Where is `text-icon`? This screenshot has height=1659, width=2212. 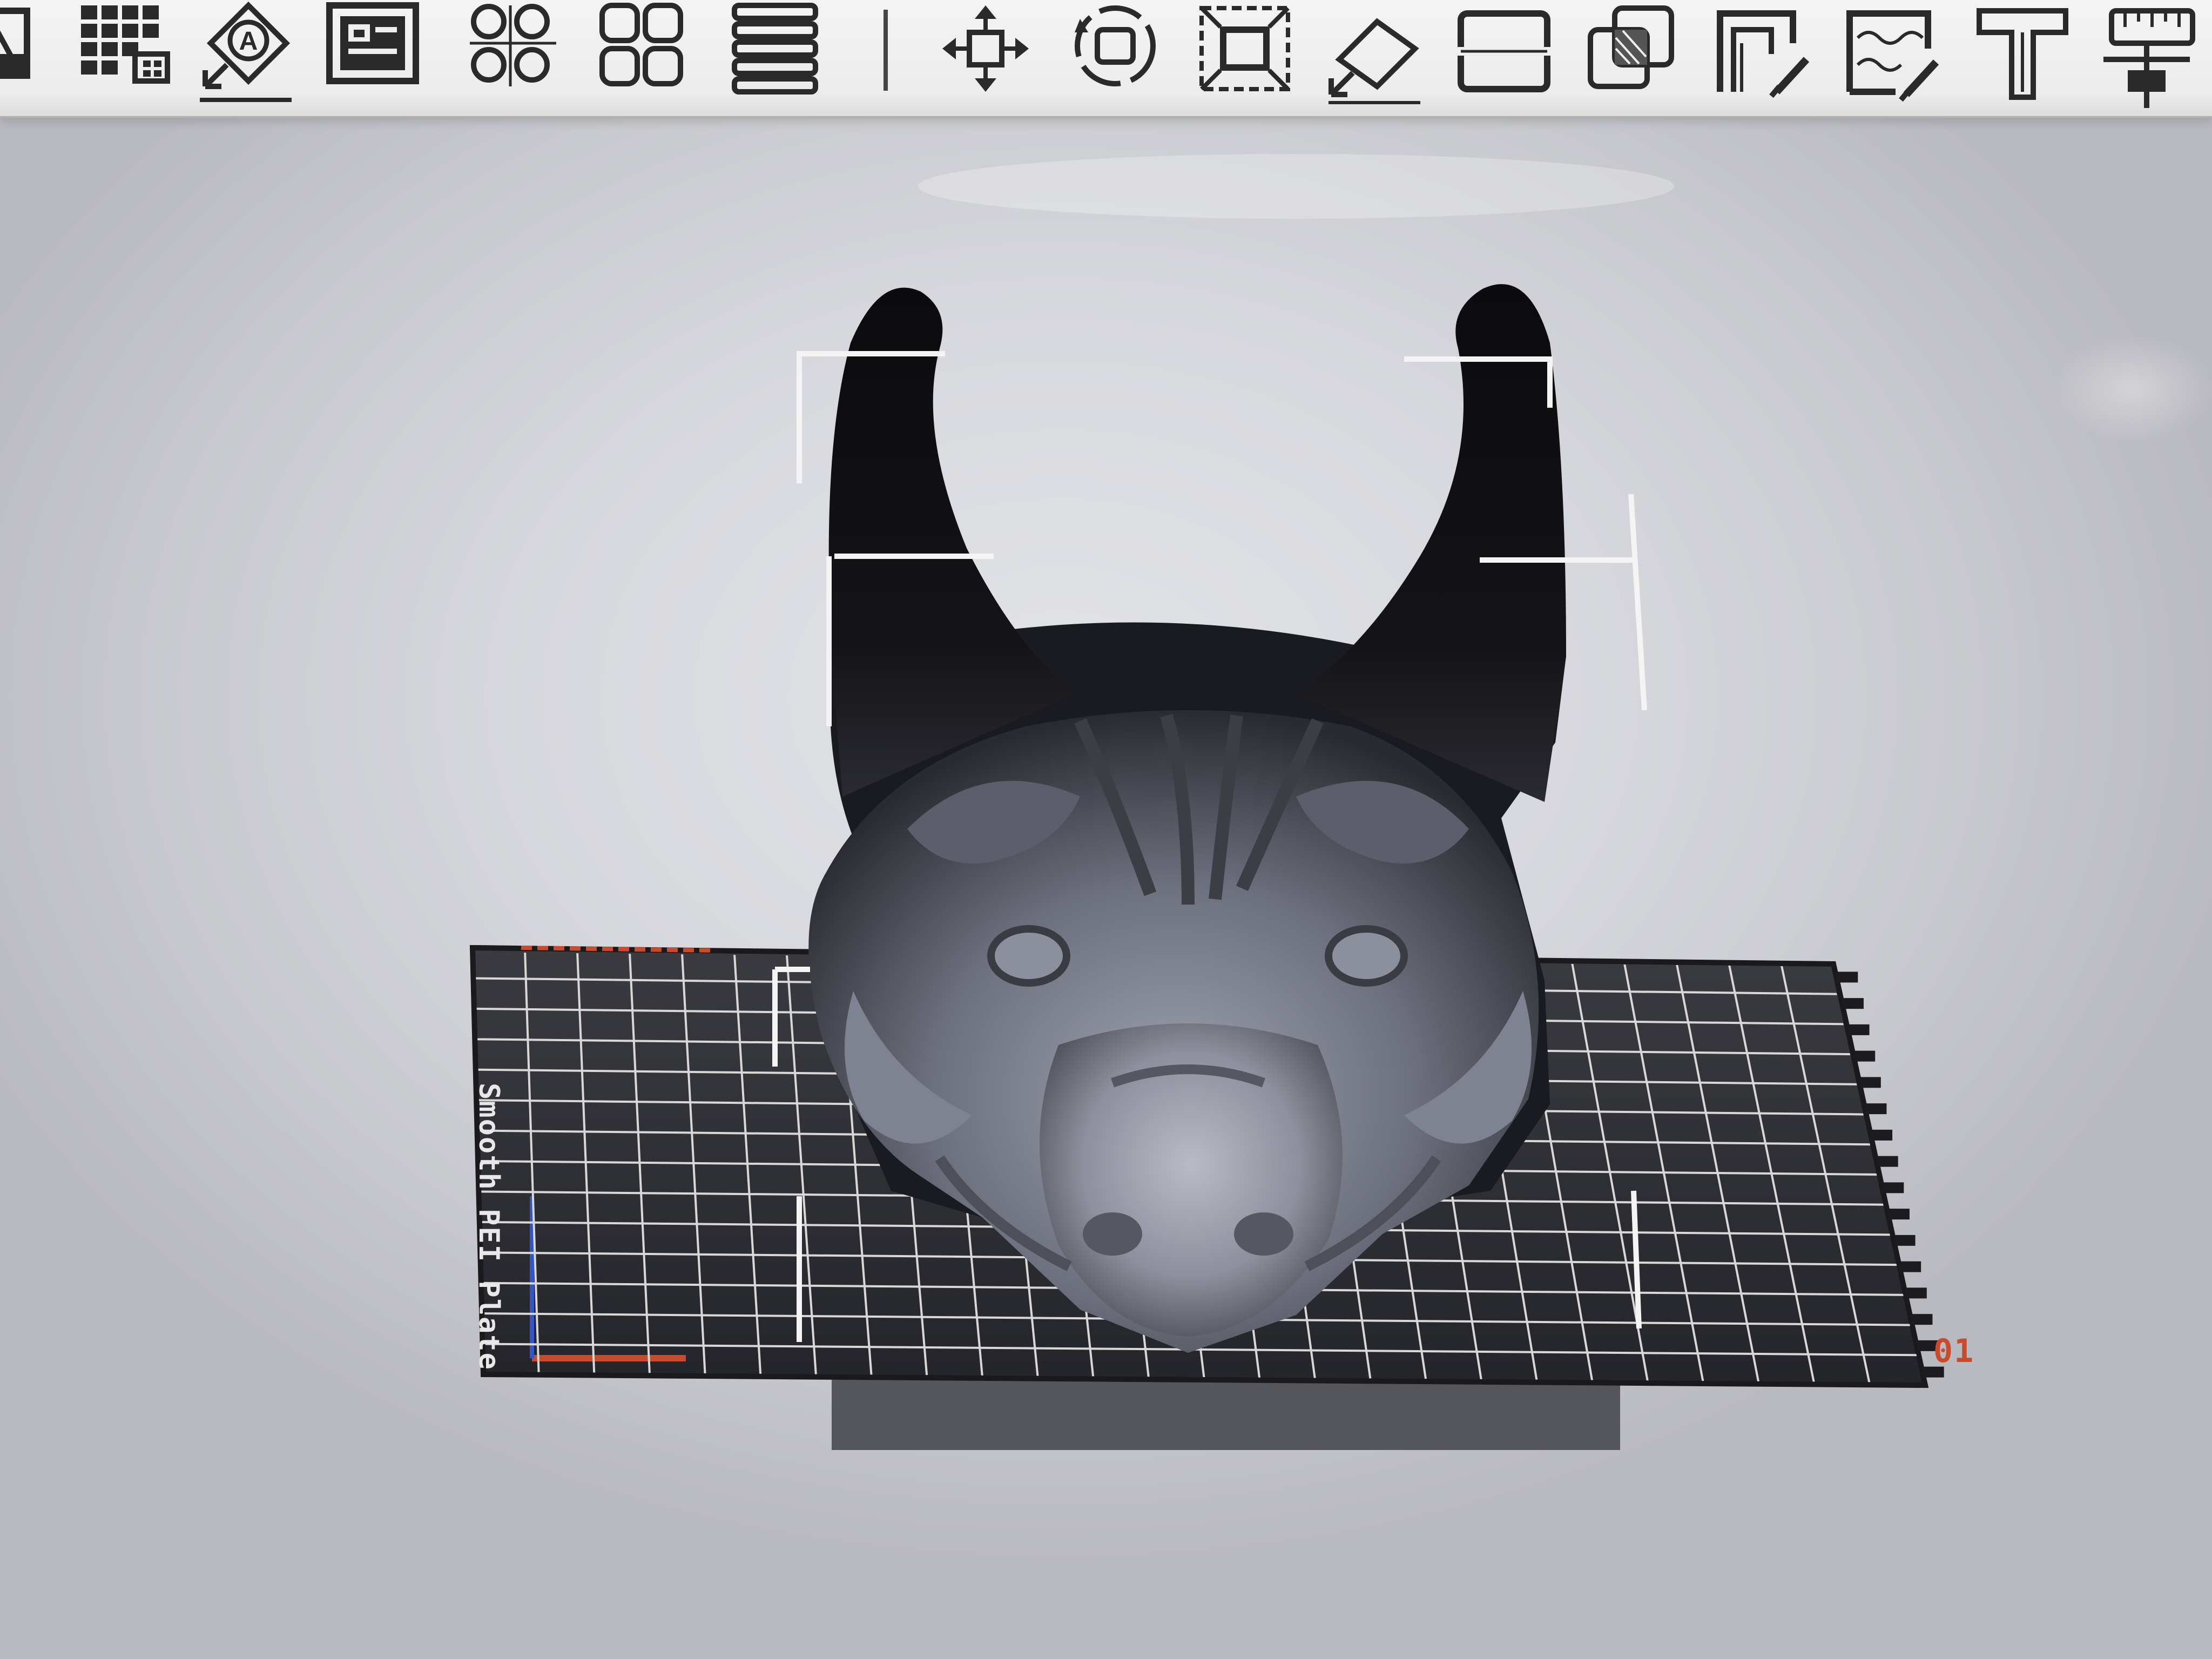
text-icon is located at coordinates (2022, 54).